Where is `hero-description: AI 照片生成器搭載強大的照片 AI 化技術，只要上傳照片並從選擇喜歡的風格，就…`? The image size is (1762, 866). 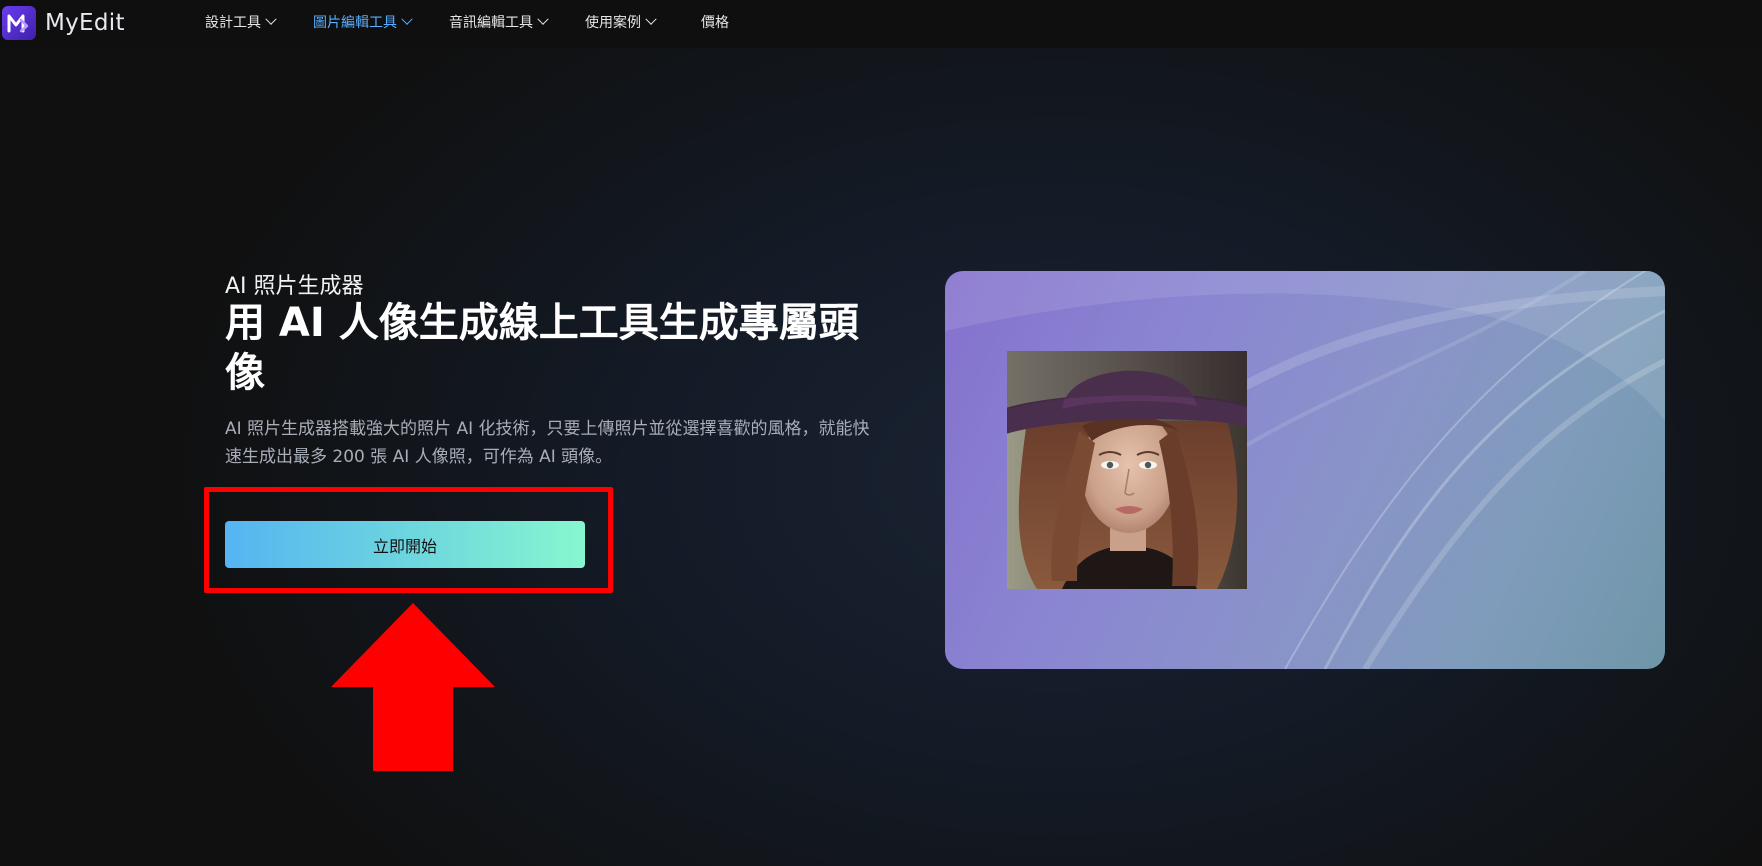
hero-description: AI 照片生成器搭載強大的照片 AI 化技術，只要上傳照片並從選擇喜歡的風格，就… is located at coordinates (547, 443).